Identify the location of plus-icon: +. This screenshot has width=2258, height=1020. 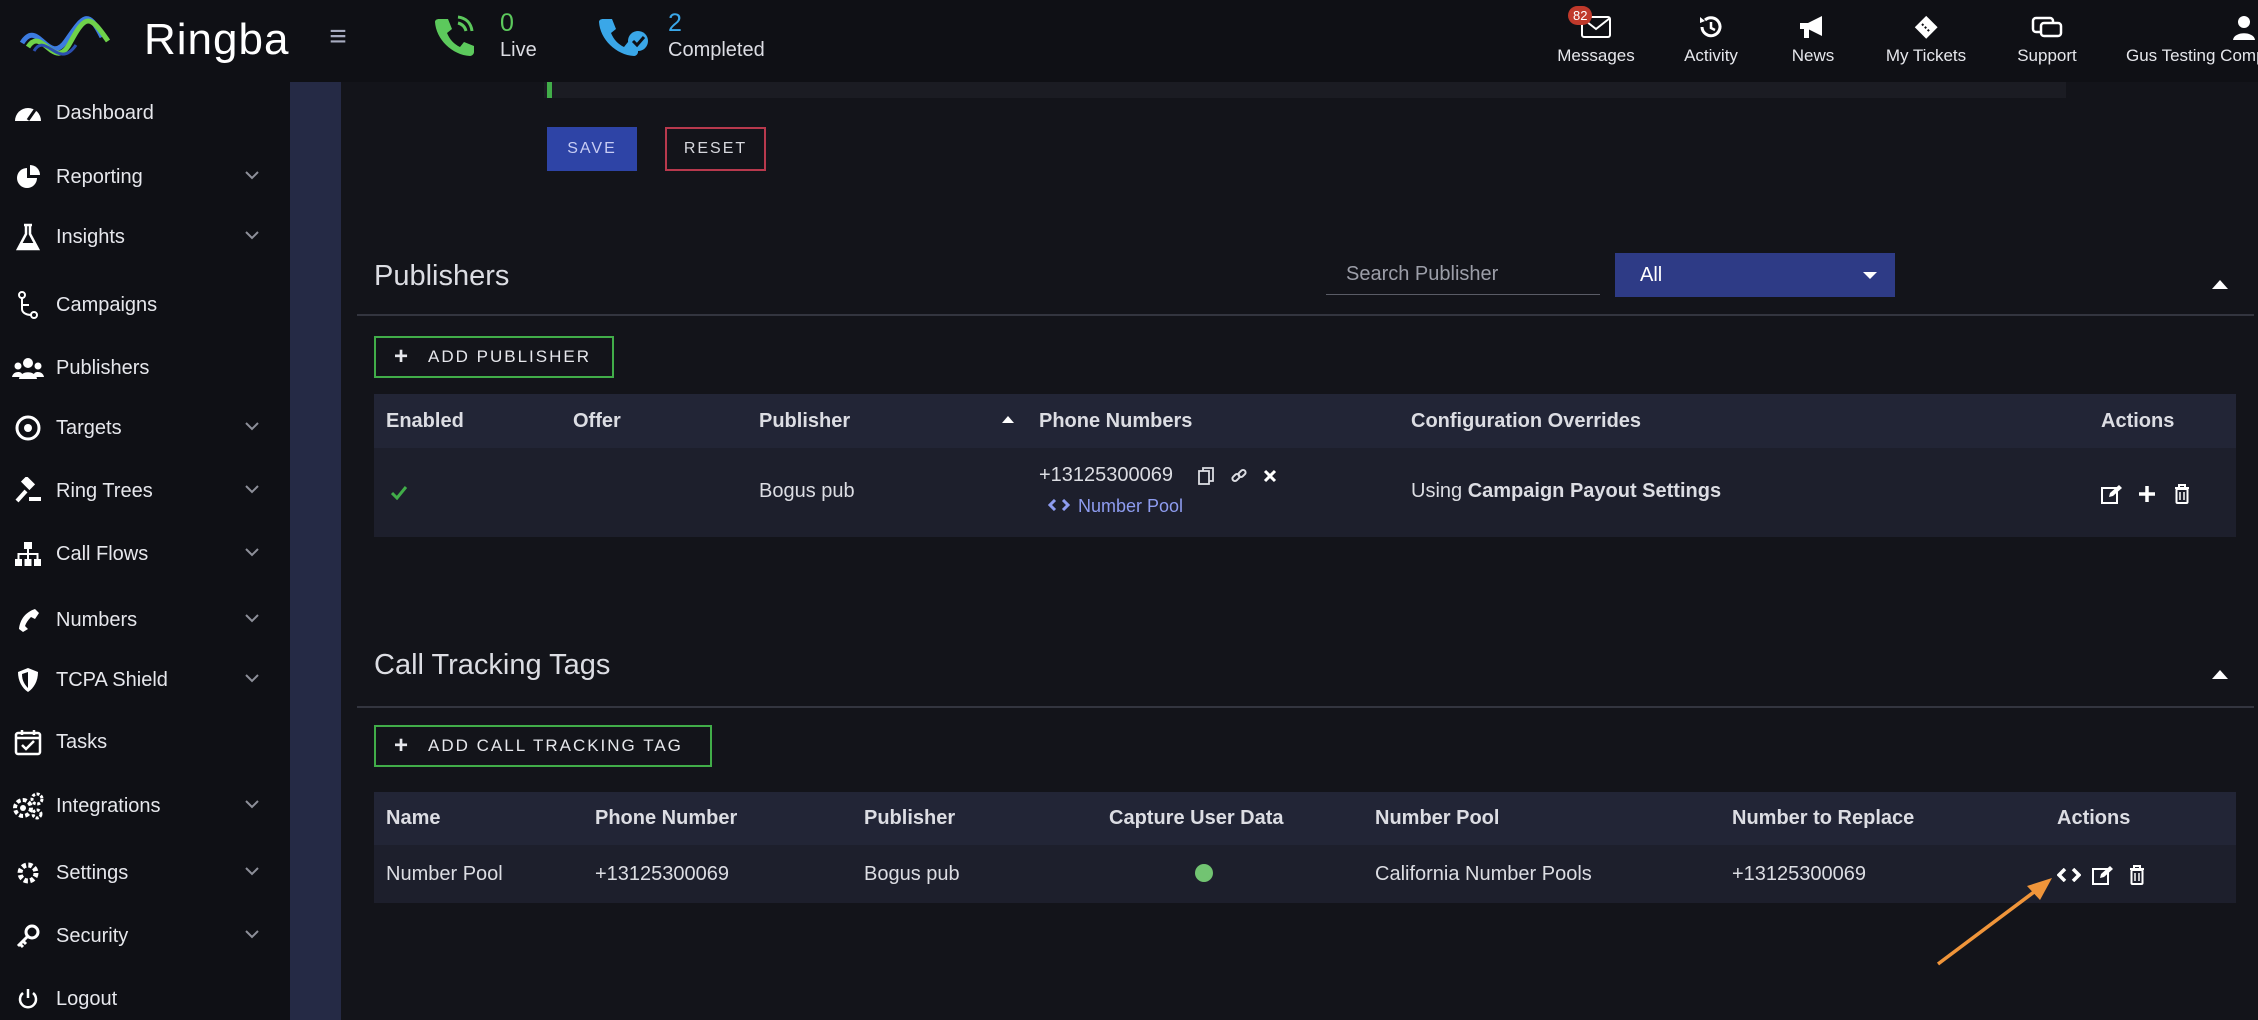
(402, 356).